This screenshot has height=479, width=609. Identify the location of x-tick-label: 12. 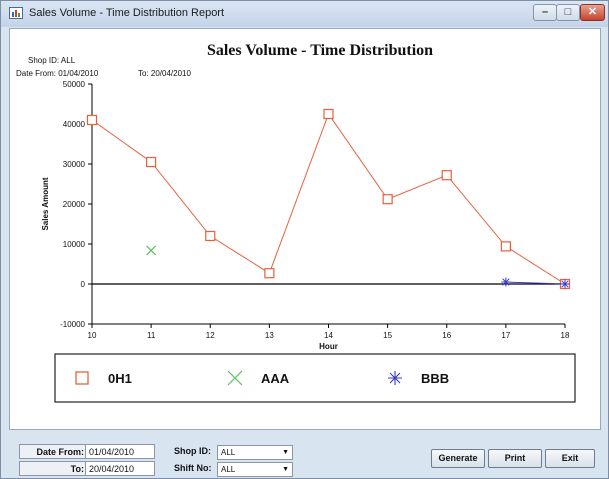
(210, 335).